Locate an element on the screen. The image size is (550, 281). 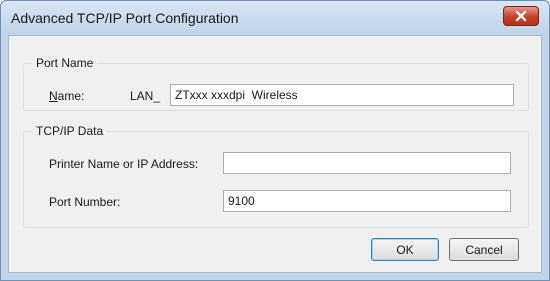
port-name-group-label: Port Name is located at coordinates (65, 63).